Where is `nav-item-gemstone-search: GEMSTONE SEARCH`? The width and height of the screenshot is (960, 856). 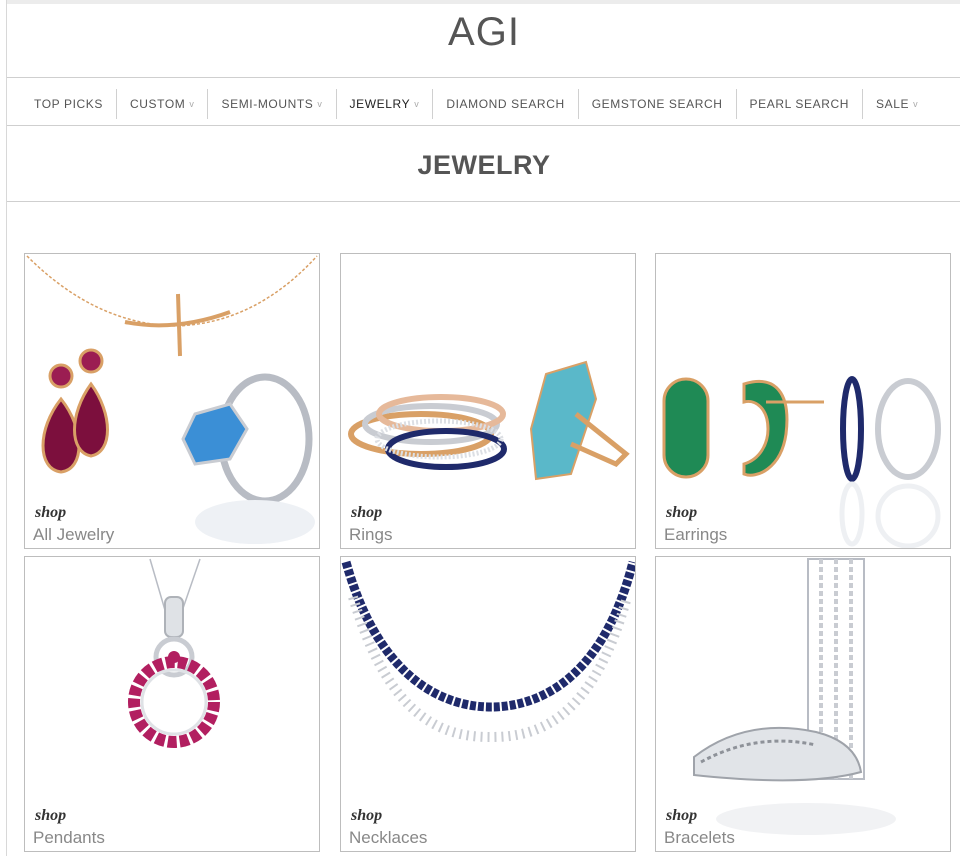 nav-item-gemstone-search: GEMSTONE SEARCH is located at coordinates (658, 104).